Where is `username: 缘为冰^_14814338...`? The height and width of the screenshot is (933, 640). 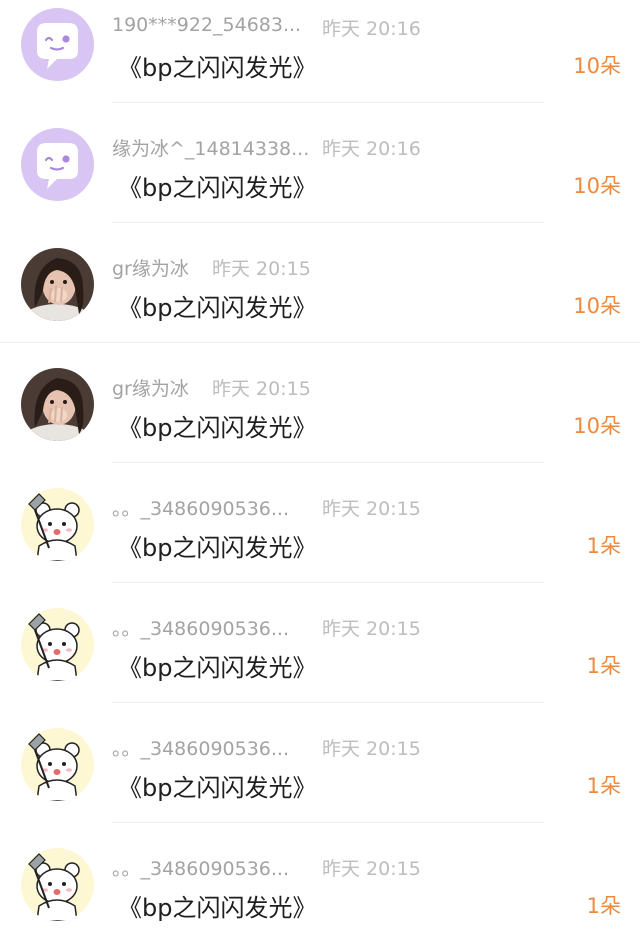 username: 缘为冰^_14814338... is located at coordinates (210, 147).